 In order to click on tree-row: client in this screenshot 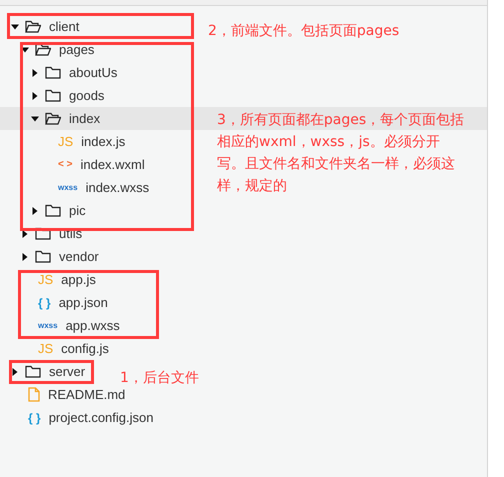, I will do `click(45, 27)`.